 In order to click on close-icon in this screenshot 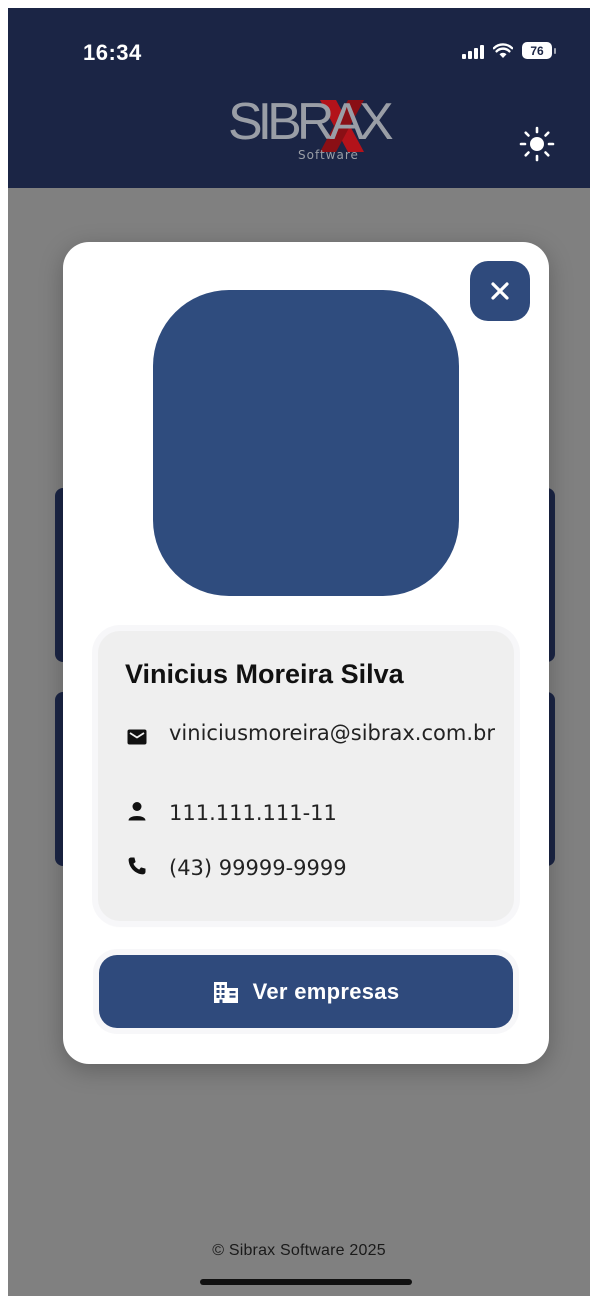, I will do `click(500, 291)`.